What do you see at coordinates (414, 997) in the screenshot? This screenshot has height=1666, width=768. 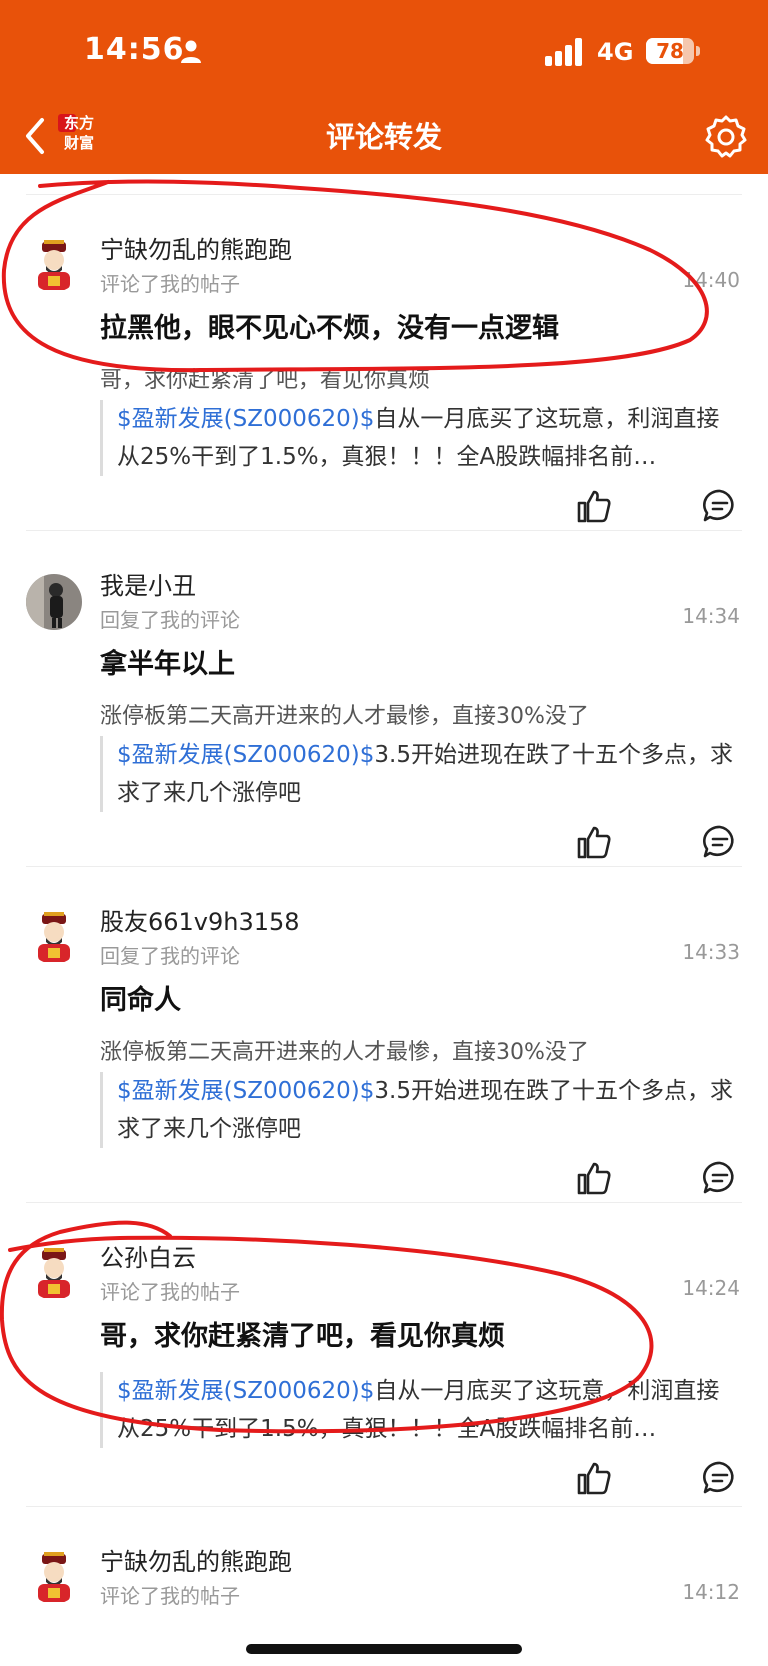 I see `comment-text: 同命人` at bounding box center [414, 997].